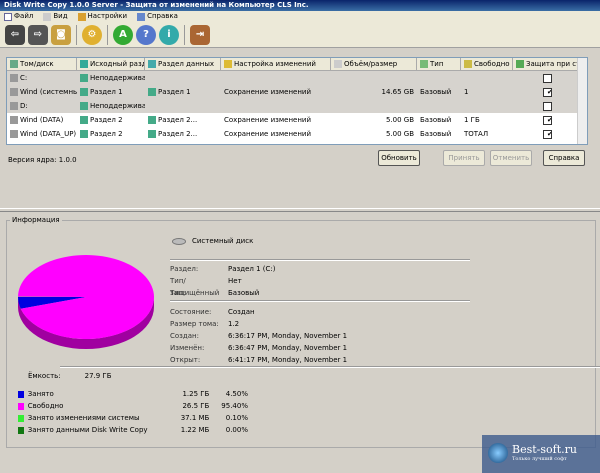 This screenshot has height=473, width=600. What do you see at coordinates (183, 64) in the screenshot?
I see `column-header: Раздел данных` at bounding box center [183, 64].